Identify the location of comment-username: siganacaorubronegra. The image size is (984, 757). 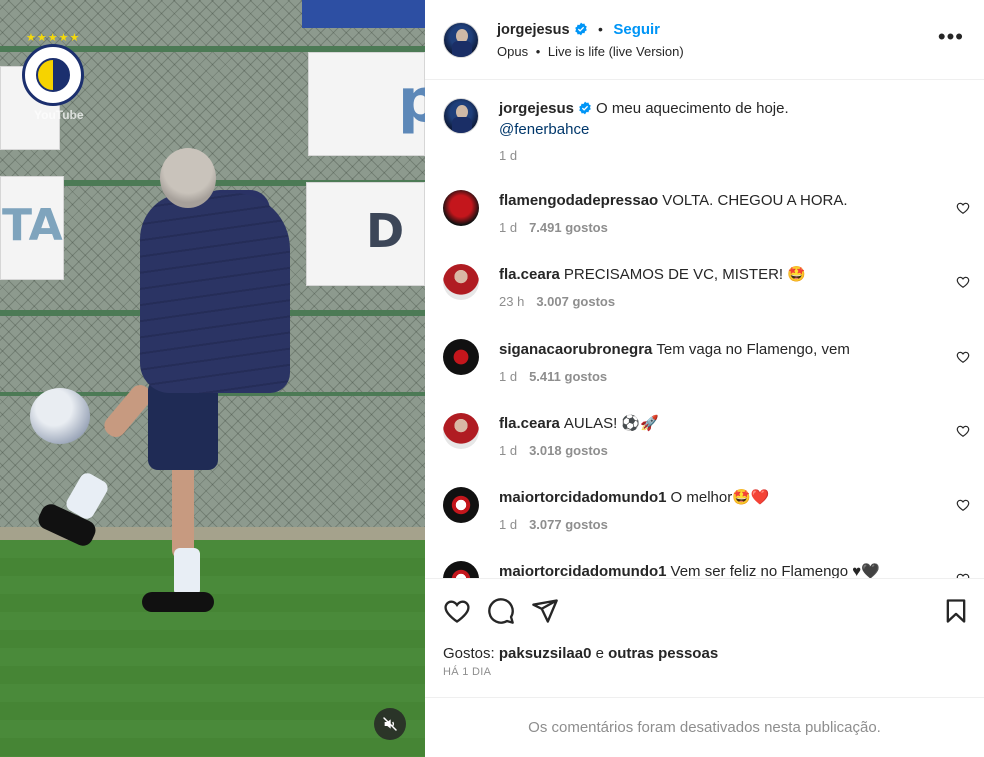
(575, 349).